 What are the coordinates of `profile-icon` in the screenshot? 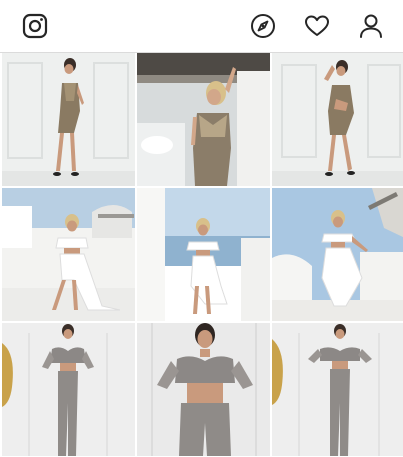 It's located at (371, 26).